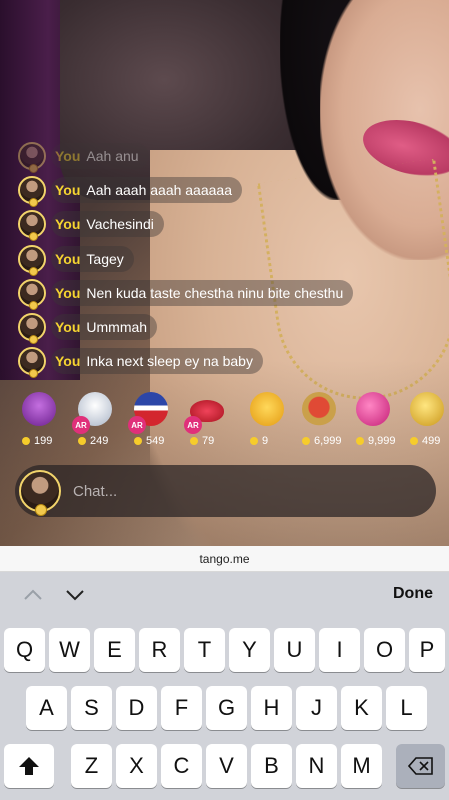 This screenshot has height=800, width=449. What do you see at coordinates (136, 708) in the screenshot?
I see `key-d: D` at bounding box center [136, 708].